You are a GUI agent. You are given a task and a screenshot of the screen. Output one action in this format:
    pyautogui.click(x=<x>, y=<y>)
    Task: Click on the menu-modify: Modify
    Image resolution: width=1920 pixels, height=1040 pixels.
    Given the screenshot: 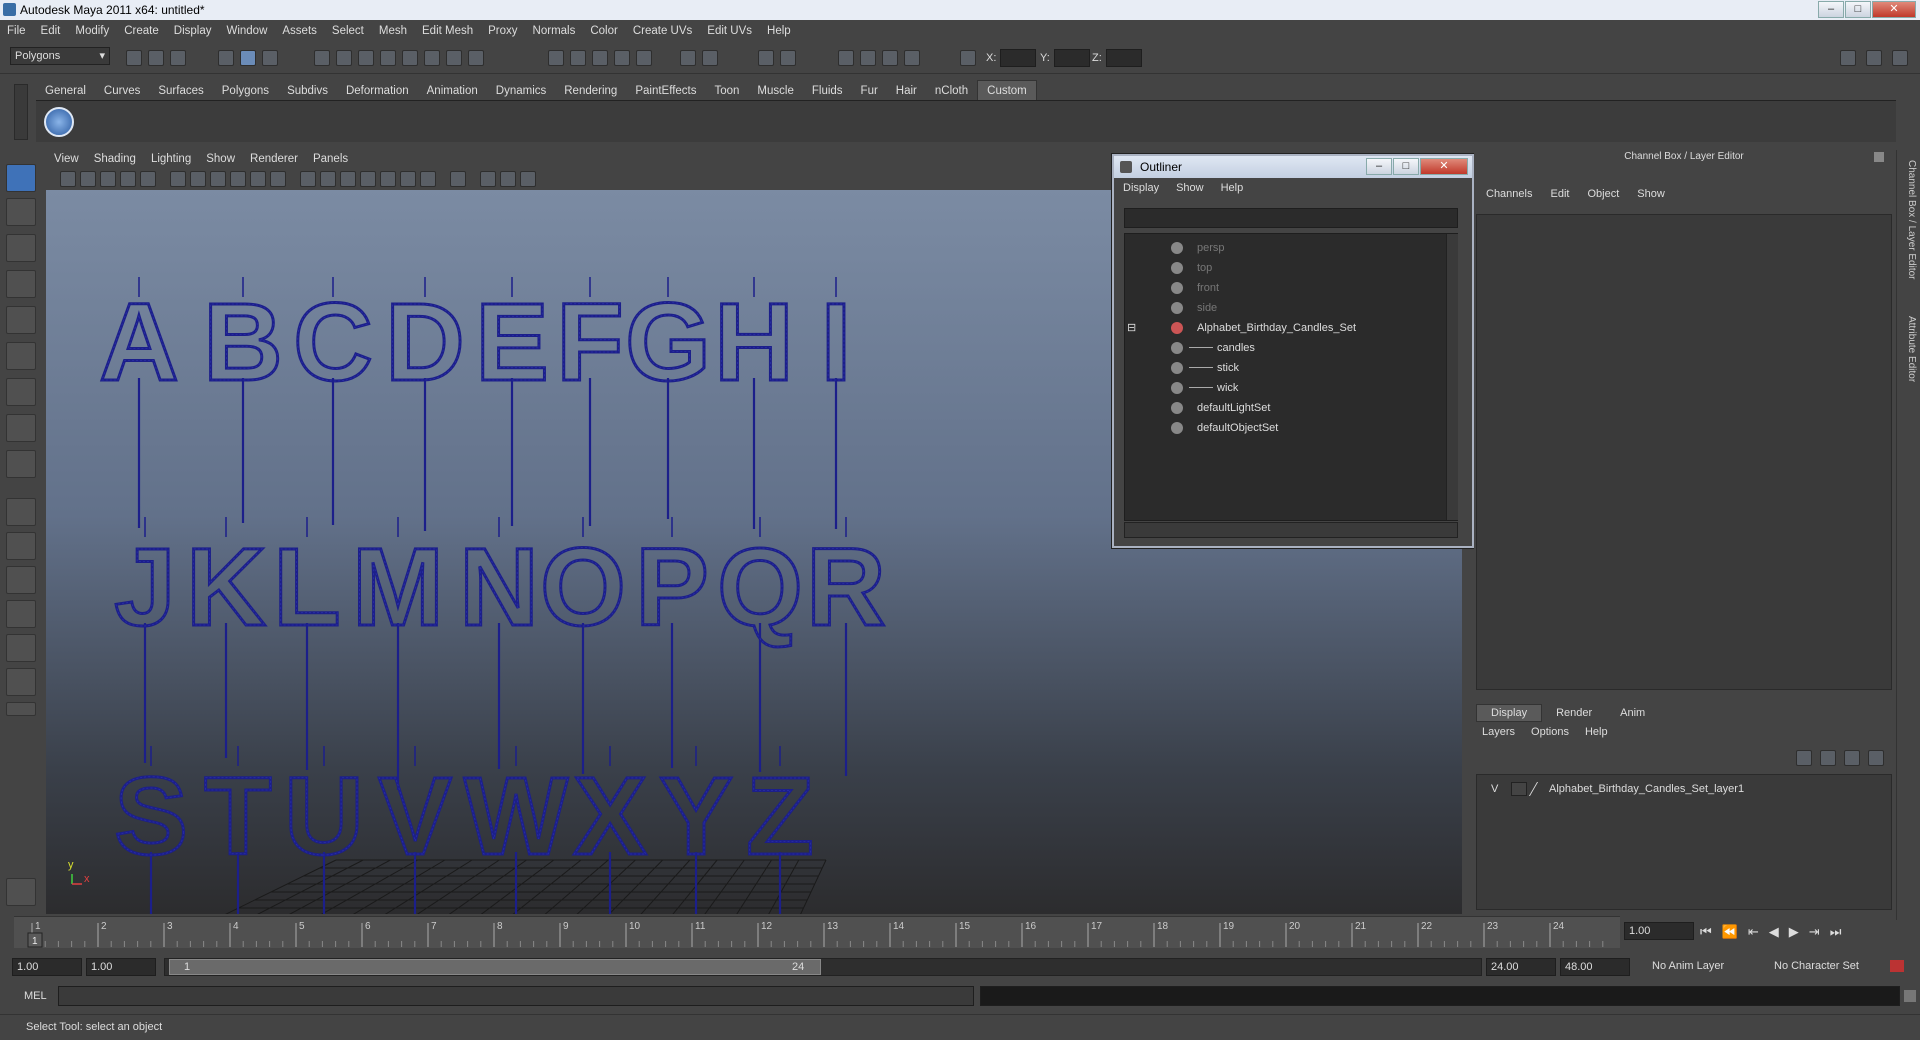 What is the action you would take?
    pyautogui.click(x=92, y=31)
    